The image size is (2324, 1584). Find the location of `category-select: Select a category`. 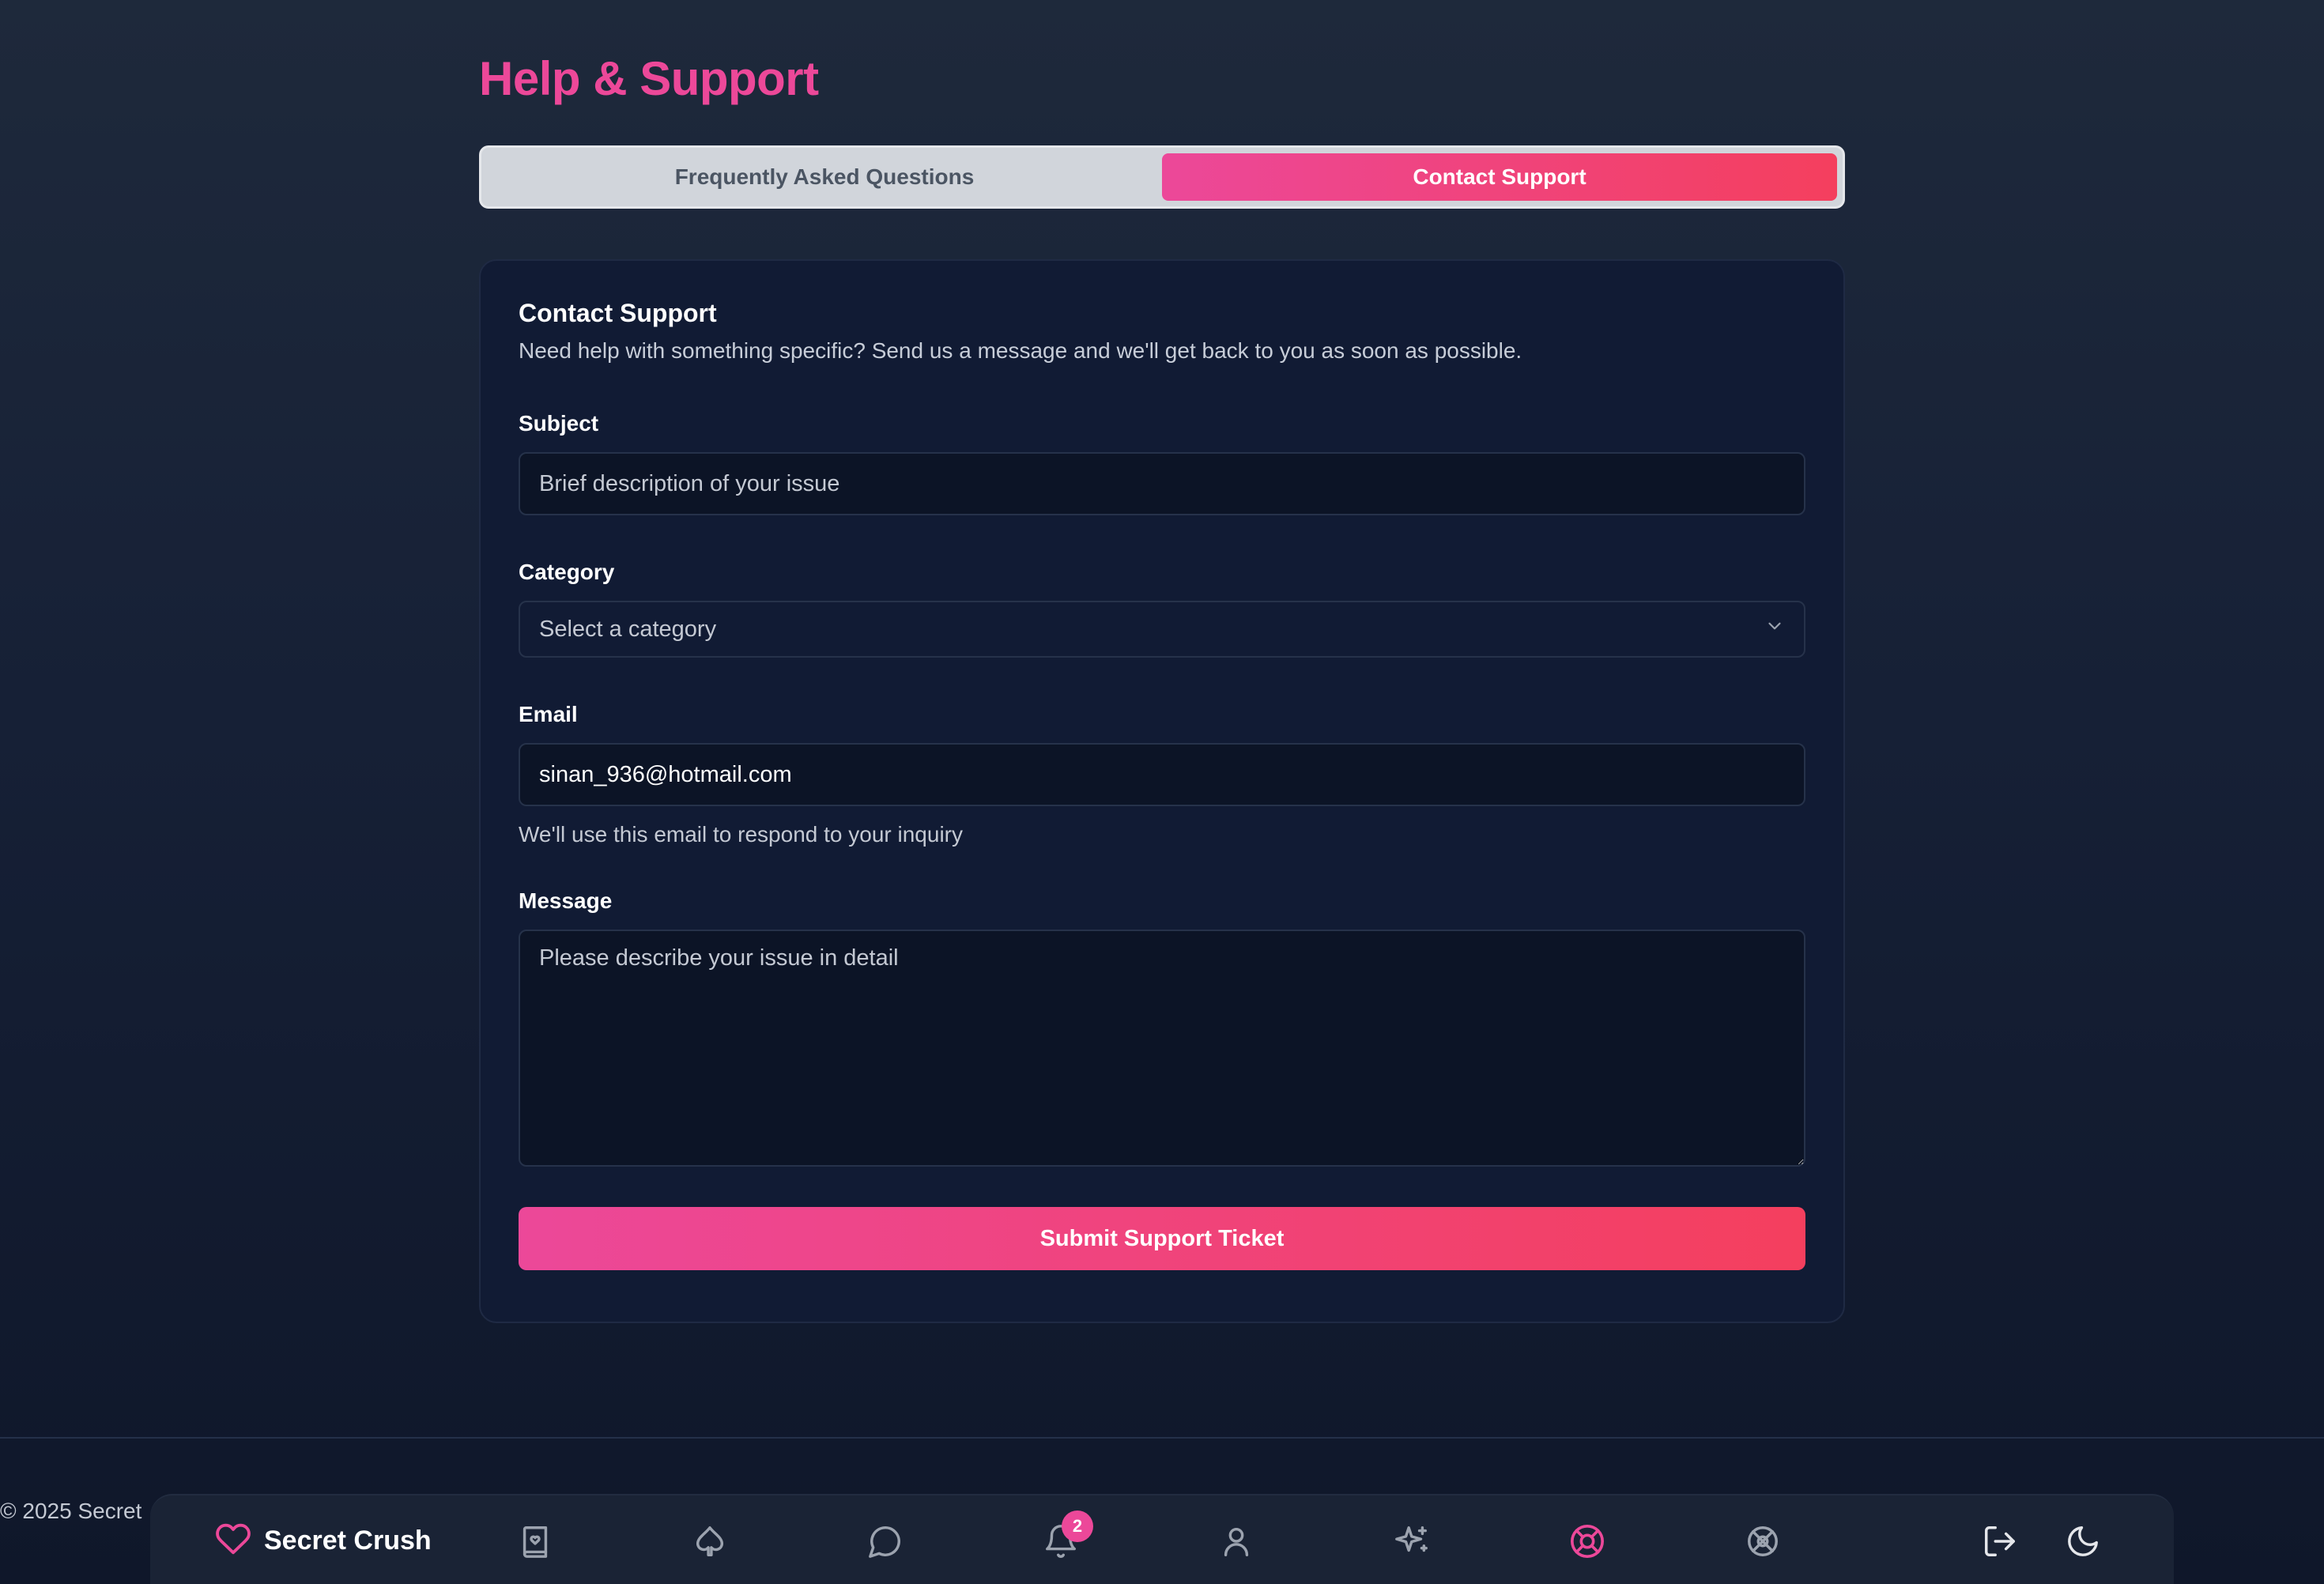

category-select: Select a category is located at coordinates (1162, 629).